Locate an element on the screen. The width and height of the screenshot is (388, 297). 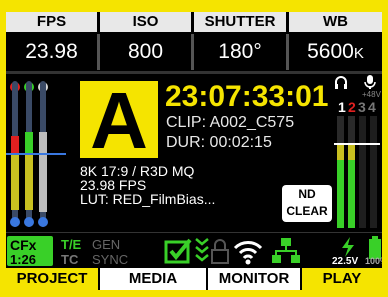
timecode: 23:07:33:01 is located at coordinates (246, 97).